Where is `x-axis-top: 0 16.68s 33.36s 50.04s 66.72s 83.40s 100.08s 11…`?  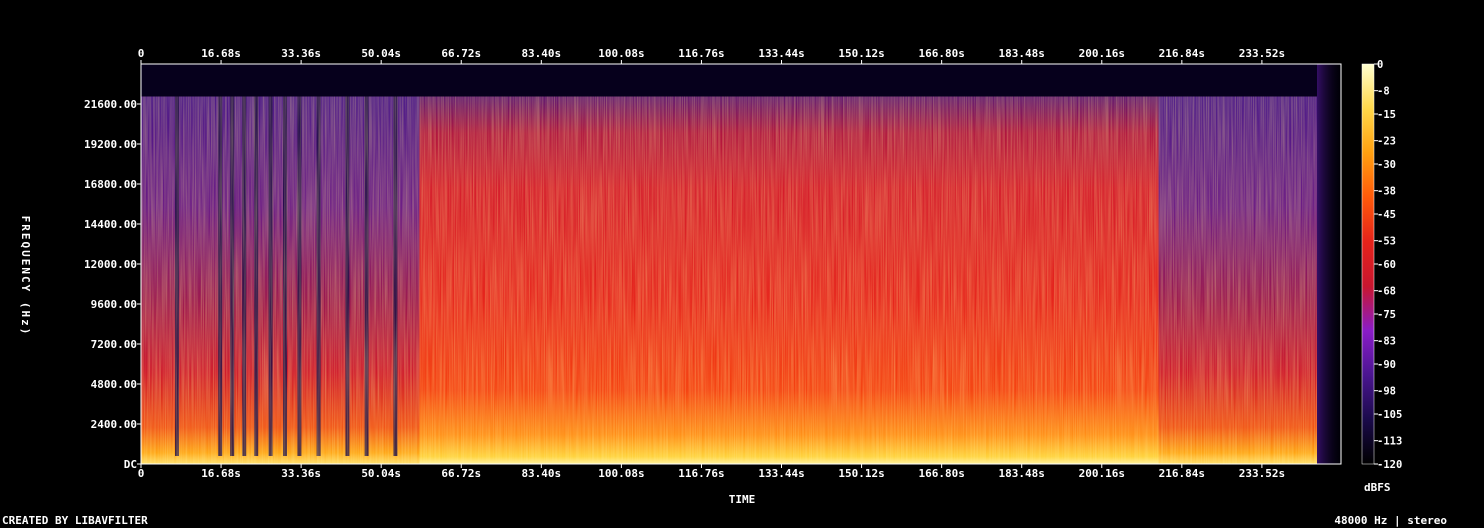
x-axis-top: 0 16.68s 33.36s 50.04s 66.72s 83.40s 100.08s 11… is located at coordinates (711, 55).